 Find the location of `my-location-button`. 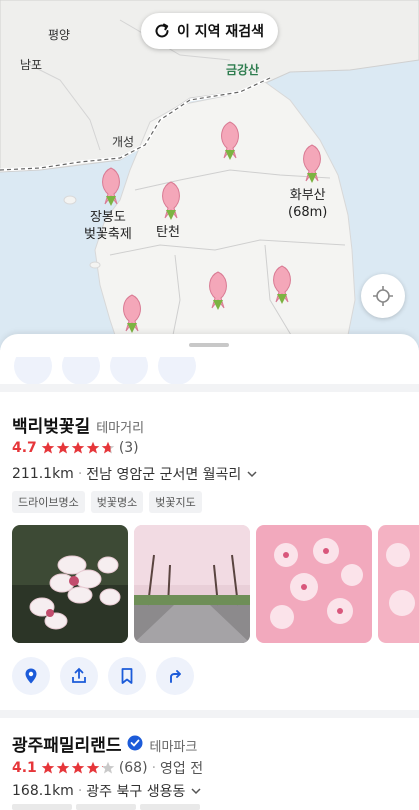

my-location-button is located at coordinates (383, 296).